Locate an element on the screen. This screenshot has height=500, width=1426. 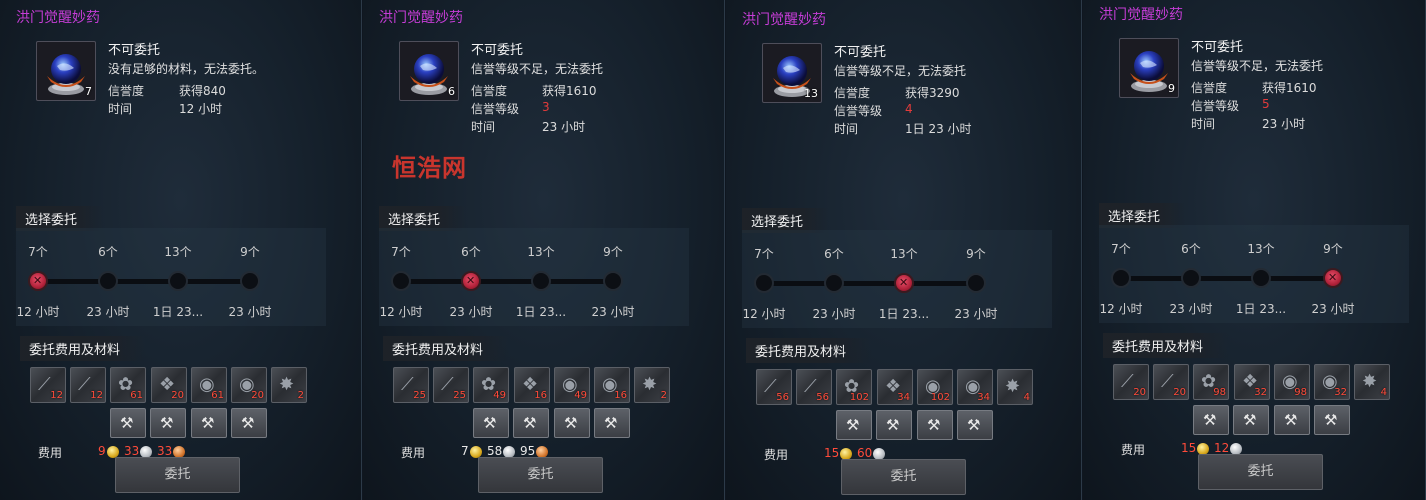
potion-icon: 13 is located at coordinates (792, 73).